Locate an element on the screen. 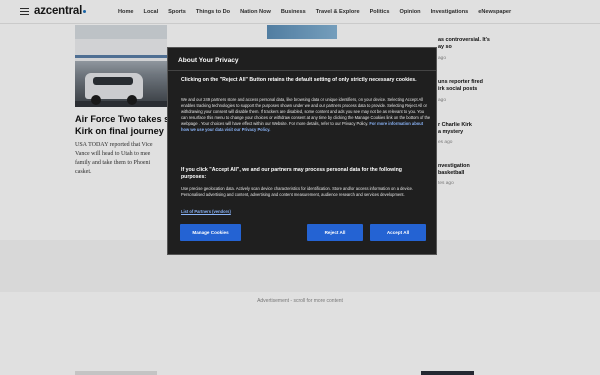 The width and height of the screenshot is (600, 375). accept-all-button: Accept All is located at coordinates (398, 232).